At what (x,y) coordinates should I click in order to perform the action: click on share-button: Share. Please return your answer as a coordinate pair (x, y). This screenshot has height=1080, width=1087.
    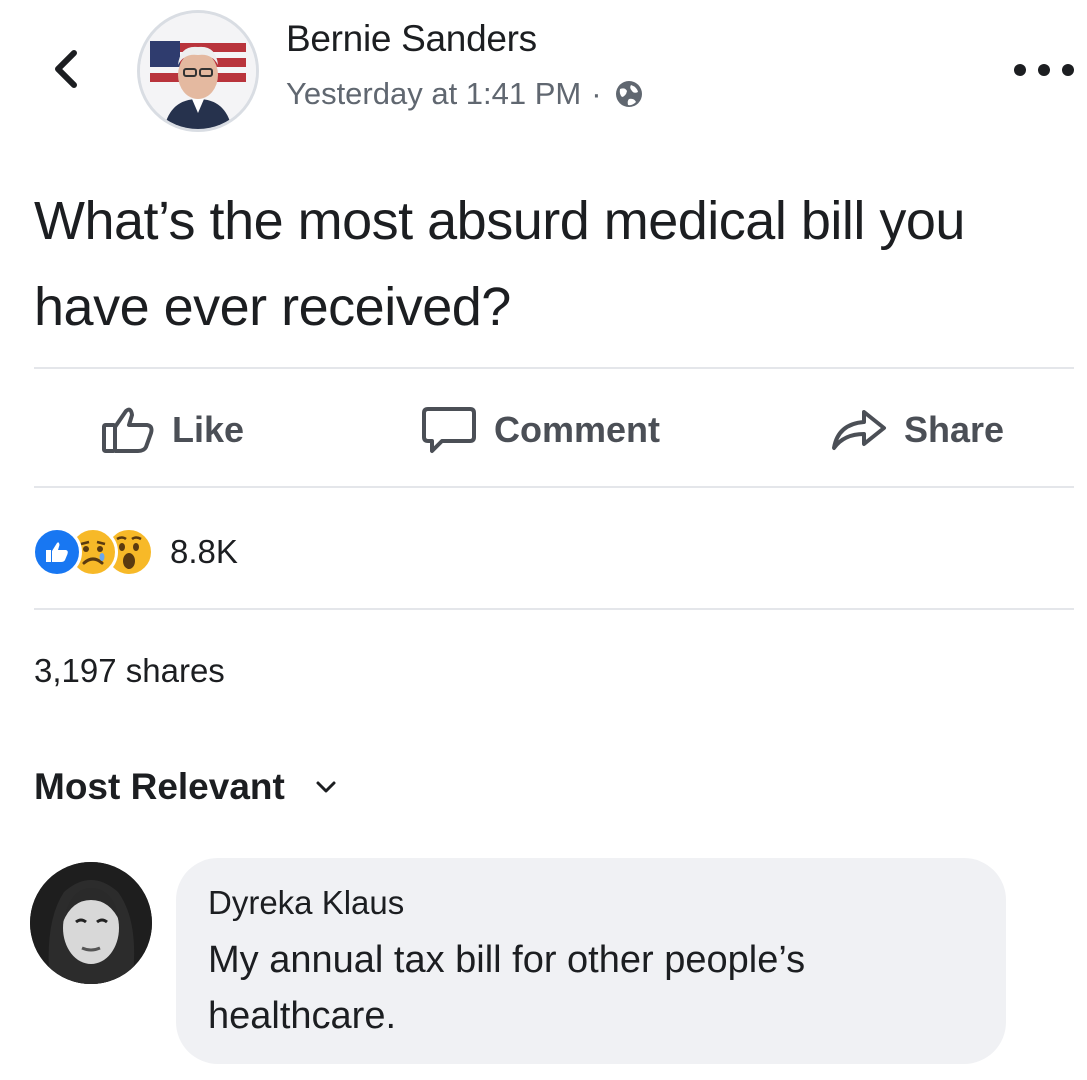
    Looking at the image, I should click on (917, 430).